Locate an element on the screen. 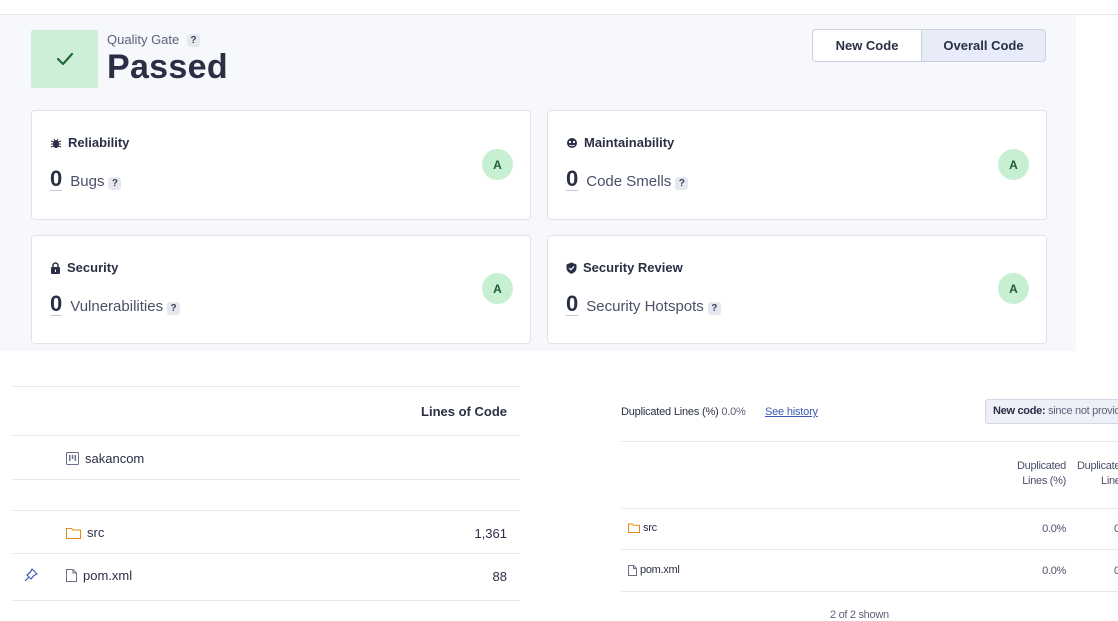  security-card: Security 0 Vulnerabilities ? A is located at coordinates (281, 289).